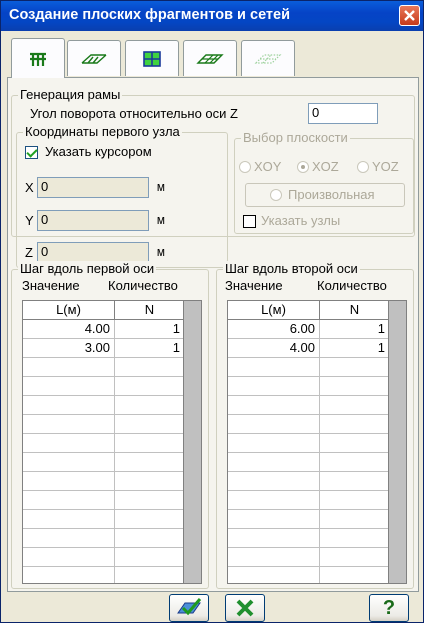 Image resolution: width=424 pixels, height=623 pixels. I want to click on x-field: 0, so click(93, 187).